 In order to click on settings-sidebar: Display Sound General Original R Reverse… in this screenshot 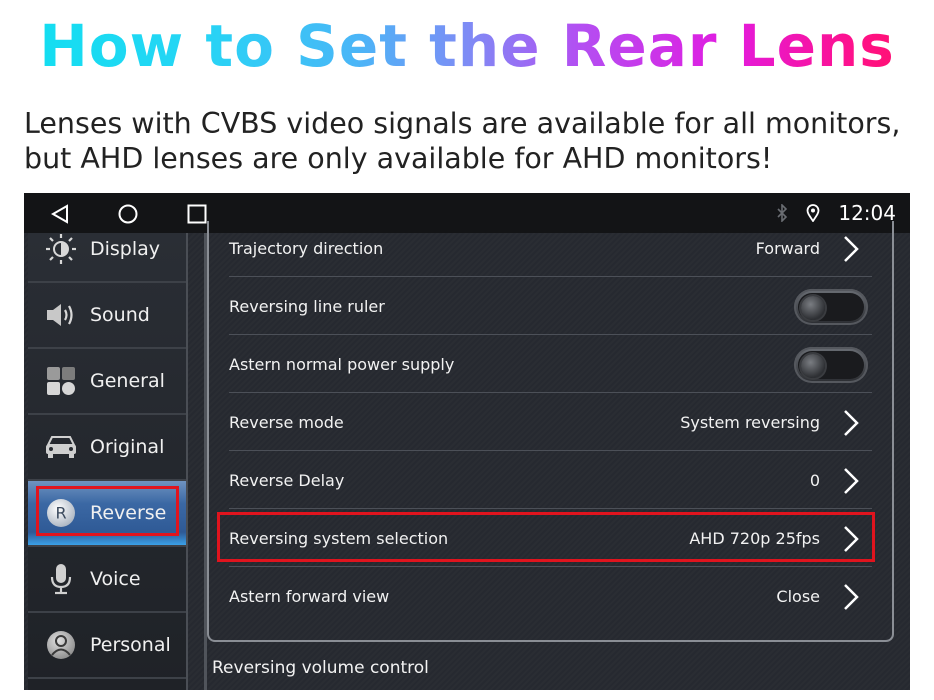, I will do `click(108, 461)`.